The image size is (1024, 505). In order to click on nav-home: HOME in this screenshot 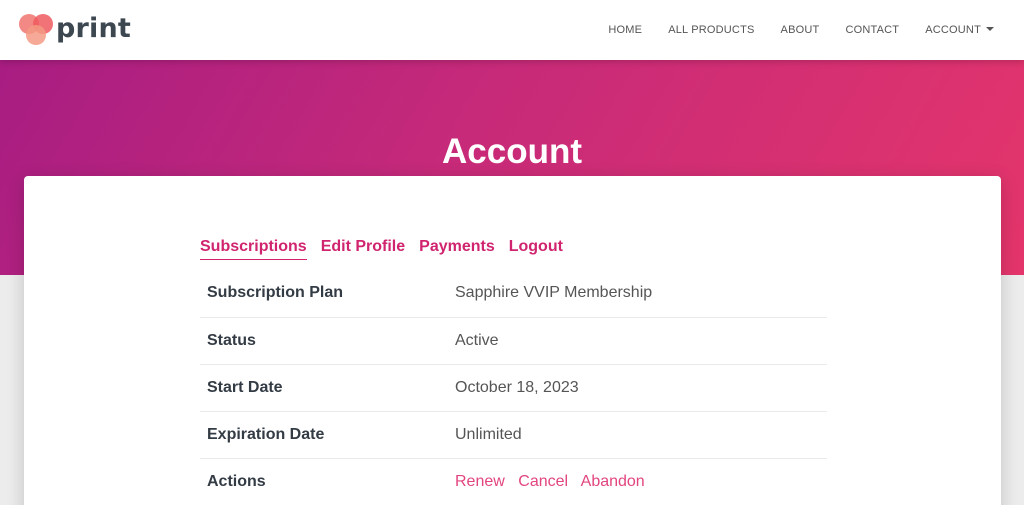, I will do `click(625, 30)`.